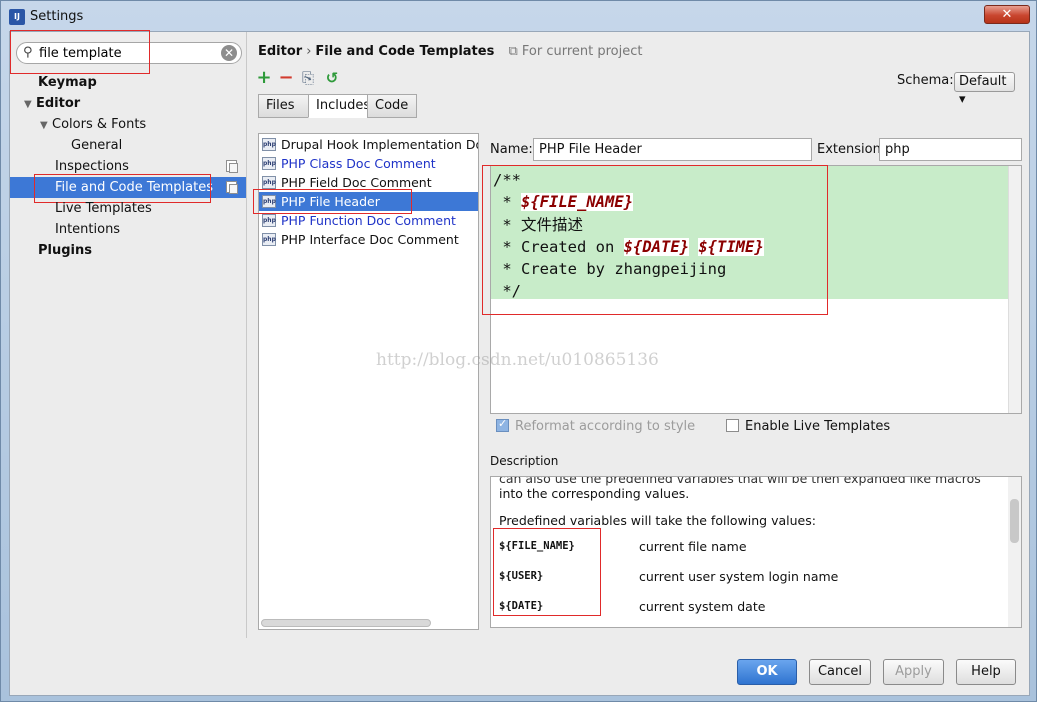  I want to click on checkbox-checked-icon, so click(502, 424).